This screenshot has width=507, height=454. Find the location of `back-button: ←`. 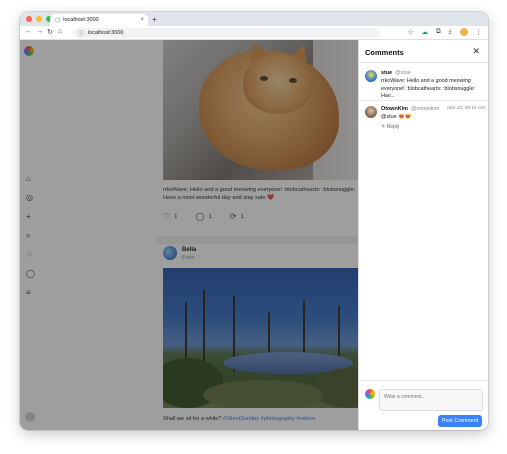

back-button: ← is located at coordinates (28, 31).